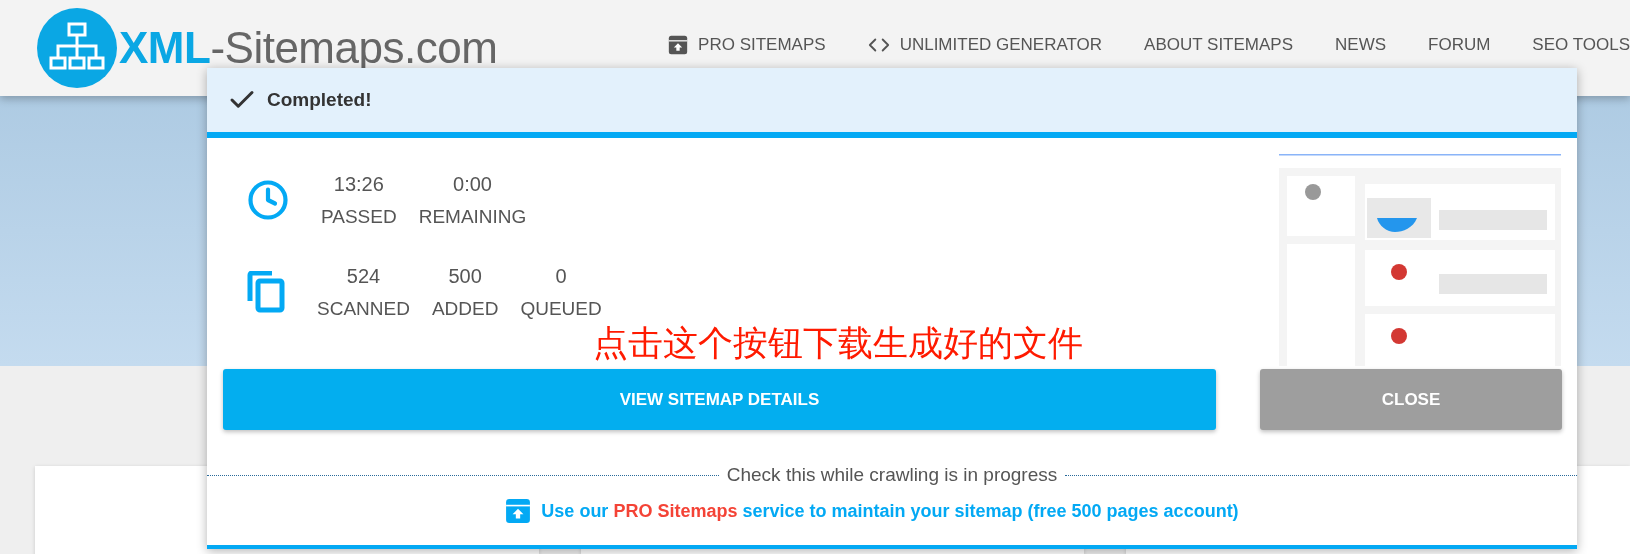 This screenshot has height=554, width=1630. Describe the element at coordinates (1581, 45) in the screenshot. I see `nav-link: SEO TOOLS` at that location.